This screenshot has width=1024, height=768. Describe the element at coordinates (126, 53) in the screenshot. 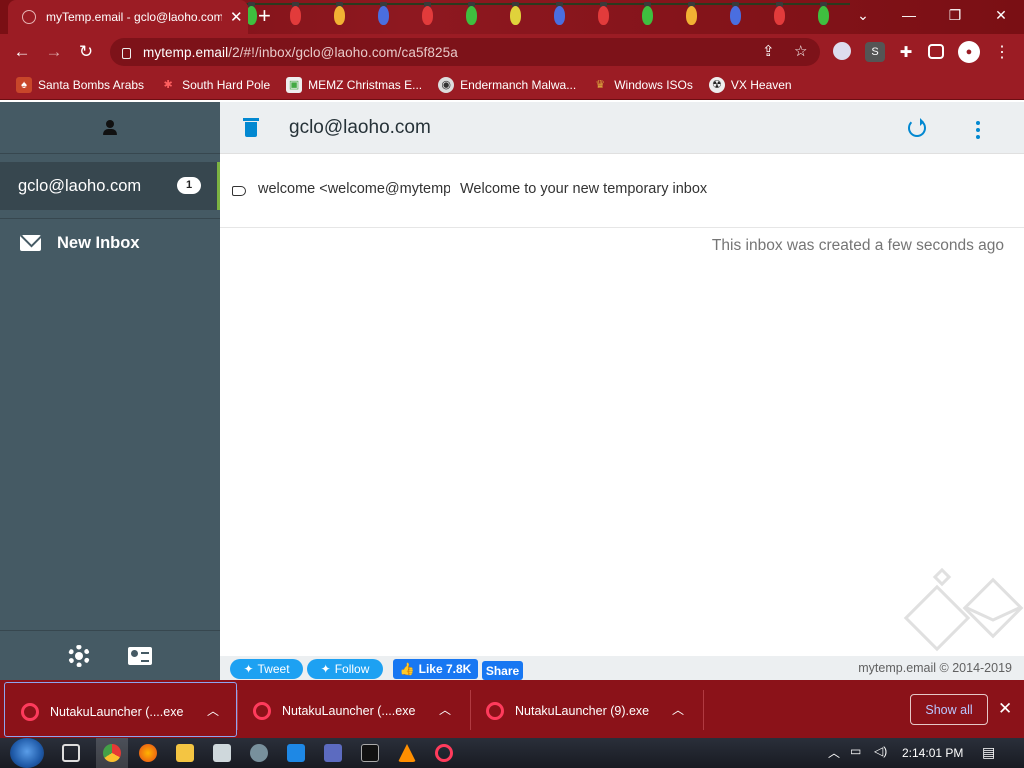

I see `lock-icon` at that location.